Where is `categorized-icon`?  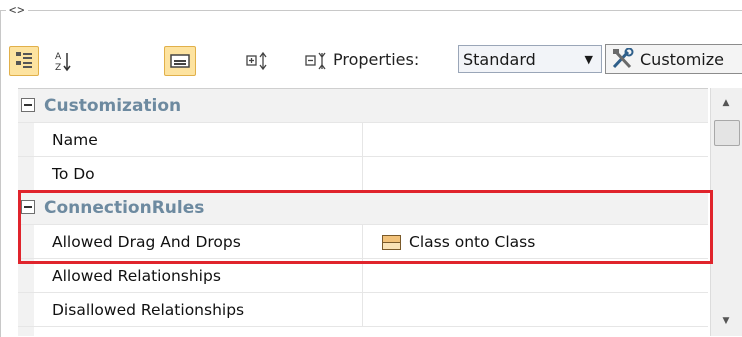
categorized-icon is located at coordinates (24, 60).